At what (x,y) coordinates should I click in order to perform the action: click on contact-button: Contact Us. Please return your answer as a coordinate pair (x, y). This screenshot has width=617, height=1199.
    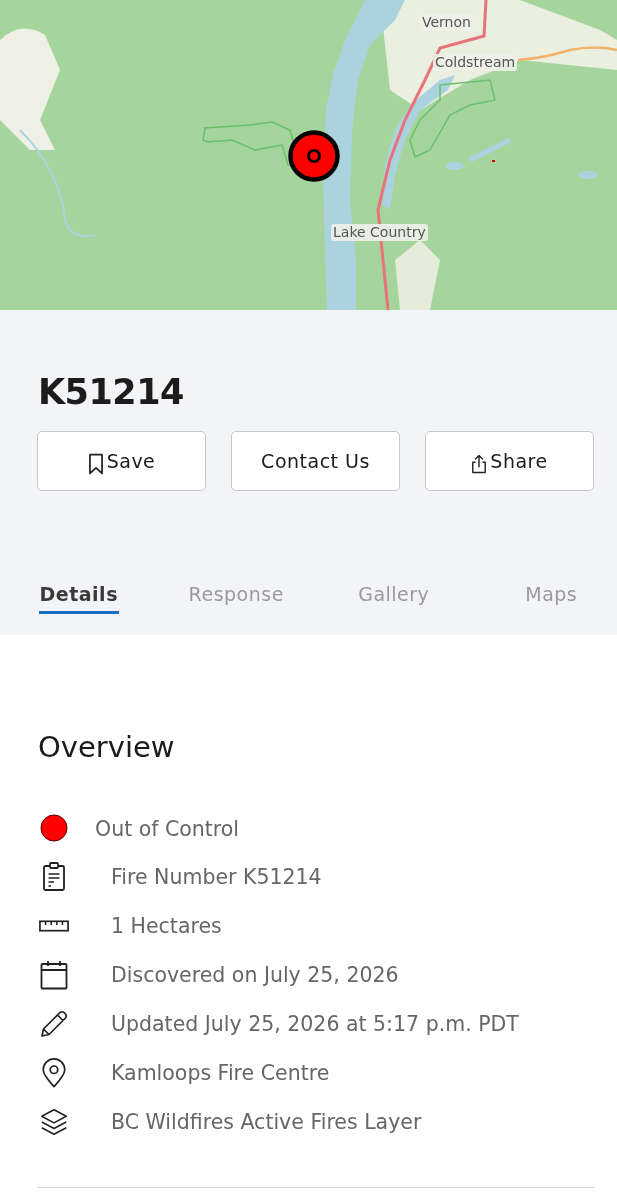
    Looking at the image, I should click on (315, 461).